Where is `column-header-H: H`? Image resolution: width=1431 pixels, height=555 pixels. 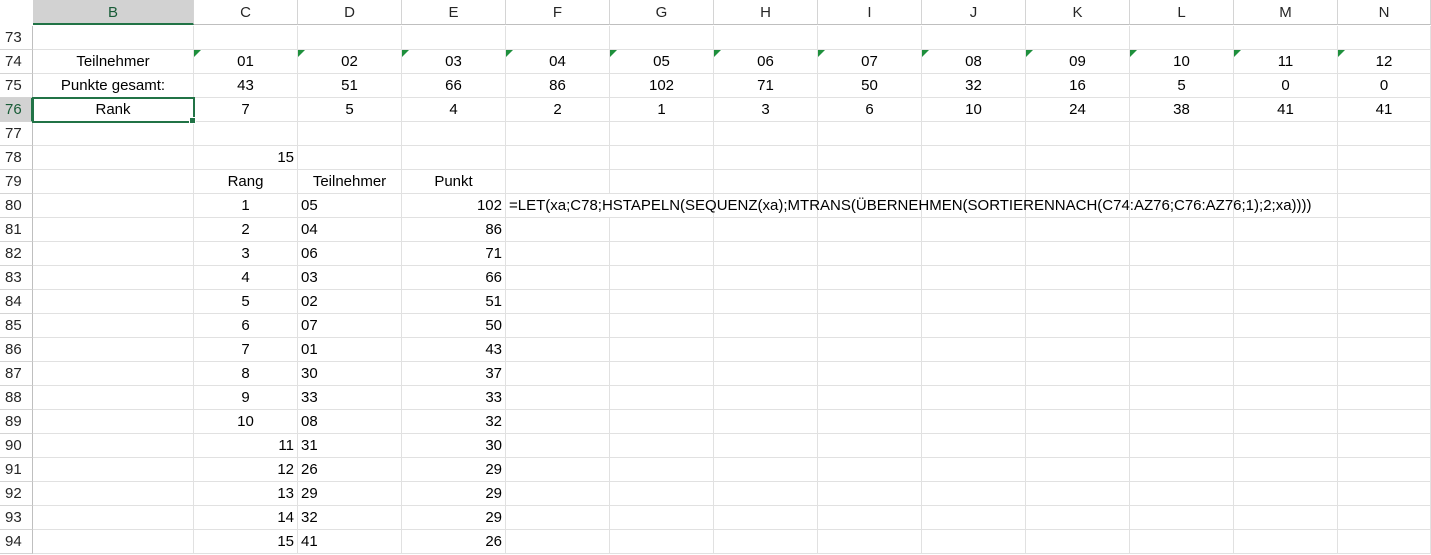
column-header-H: H is located at coordinates (766, 12).